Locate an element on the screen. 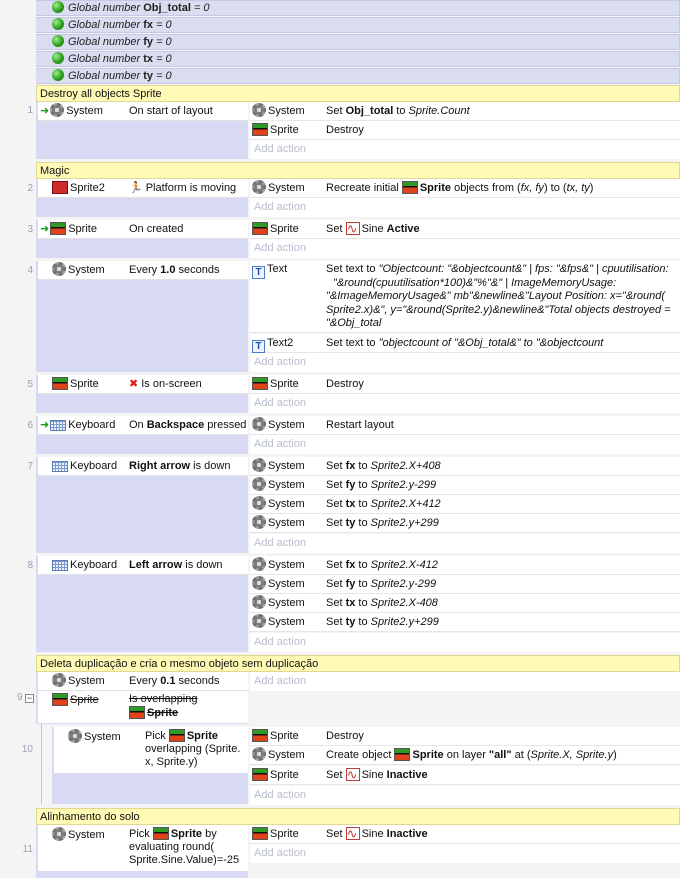 This screenshot has width=680, height=878. action-row: System Set fx to Sprite2.X-412 is located at coordinates (465, 565).